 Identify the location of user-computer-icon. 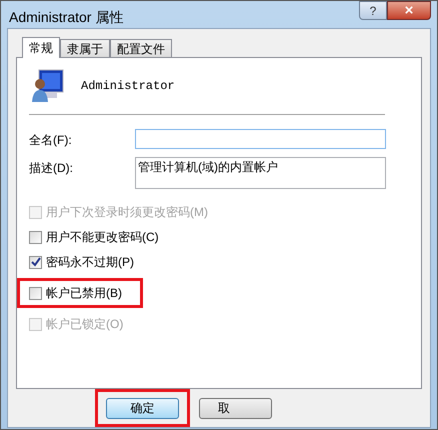
(48, 86).